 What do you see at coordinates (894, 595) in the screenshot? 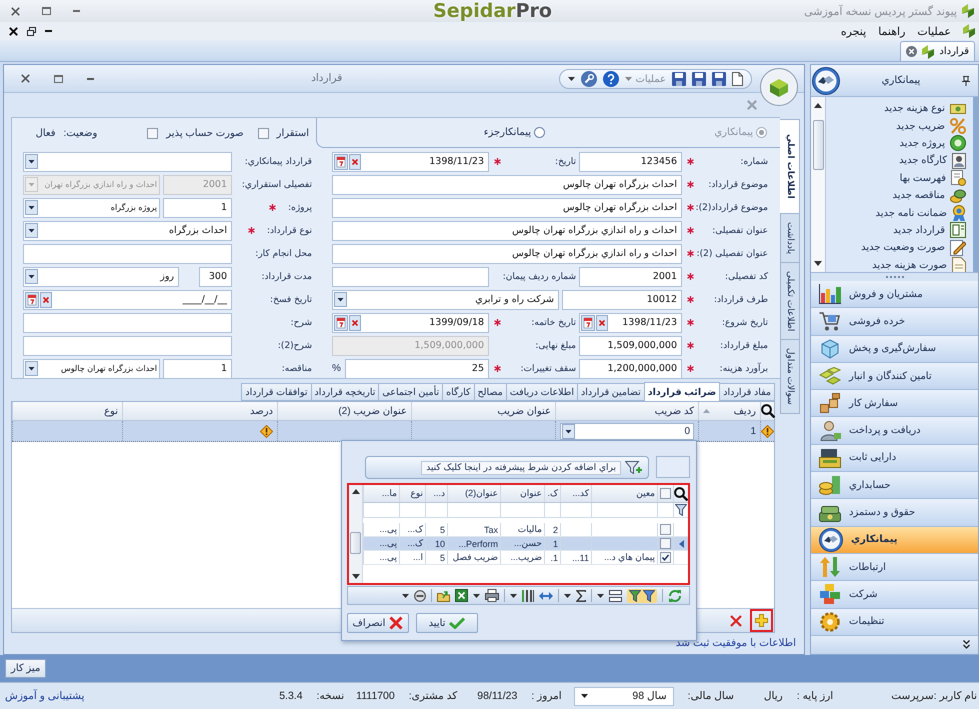
I see `module-button: شرکت` at bounding box center [894, 595].